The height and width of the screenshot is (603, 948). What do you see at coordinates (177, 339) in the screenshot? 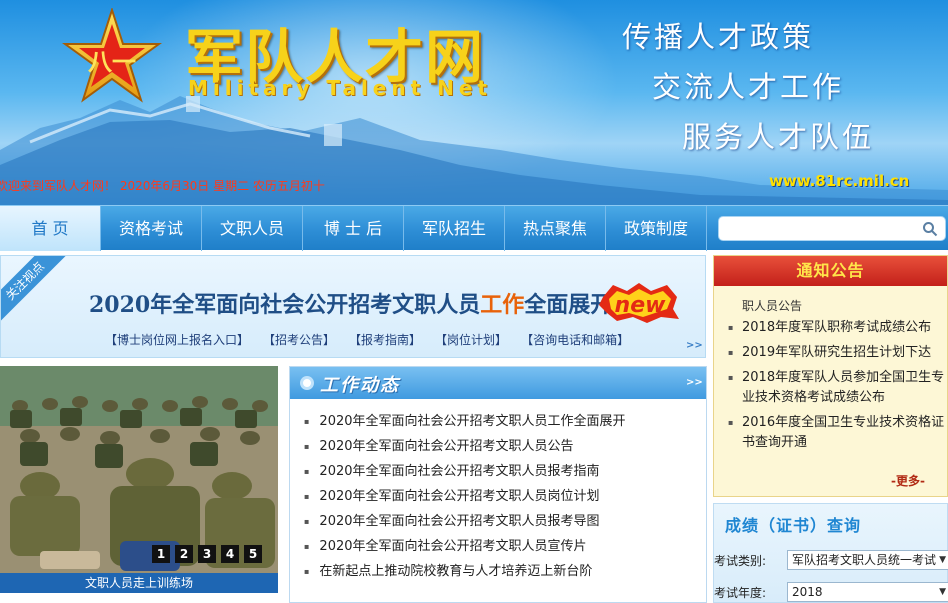
I see `link-postdoc-signup: 【博士岗位网上报名入口】` at bounding box center [177, 339].